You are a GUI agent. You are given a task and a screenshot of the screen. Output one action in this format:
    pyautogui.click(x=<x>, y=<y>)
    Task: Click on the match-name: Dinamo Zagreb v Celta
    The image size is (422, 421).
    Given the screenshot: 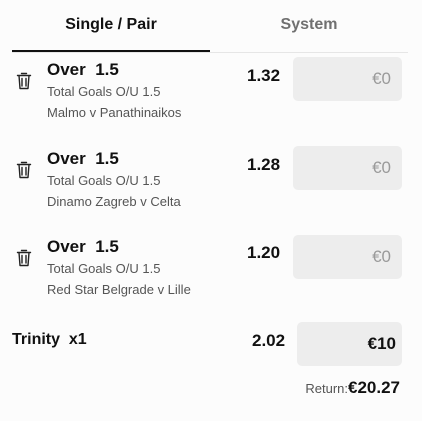 What is the action you would take?
    pyautogui.click(x=114, y=201)
    